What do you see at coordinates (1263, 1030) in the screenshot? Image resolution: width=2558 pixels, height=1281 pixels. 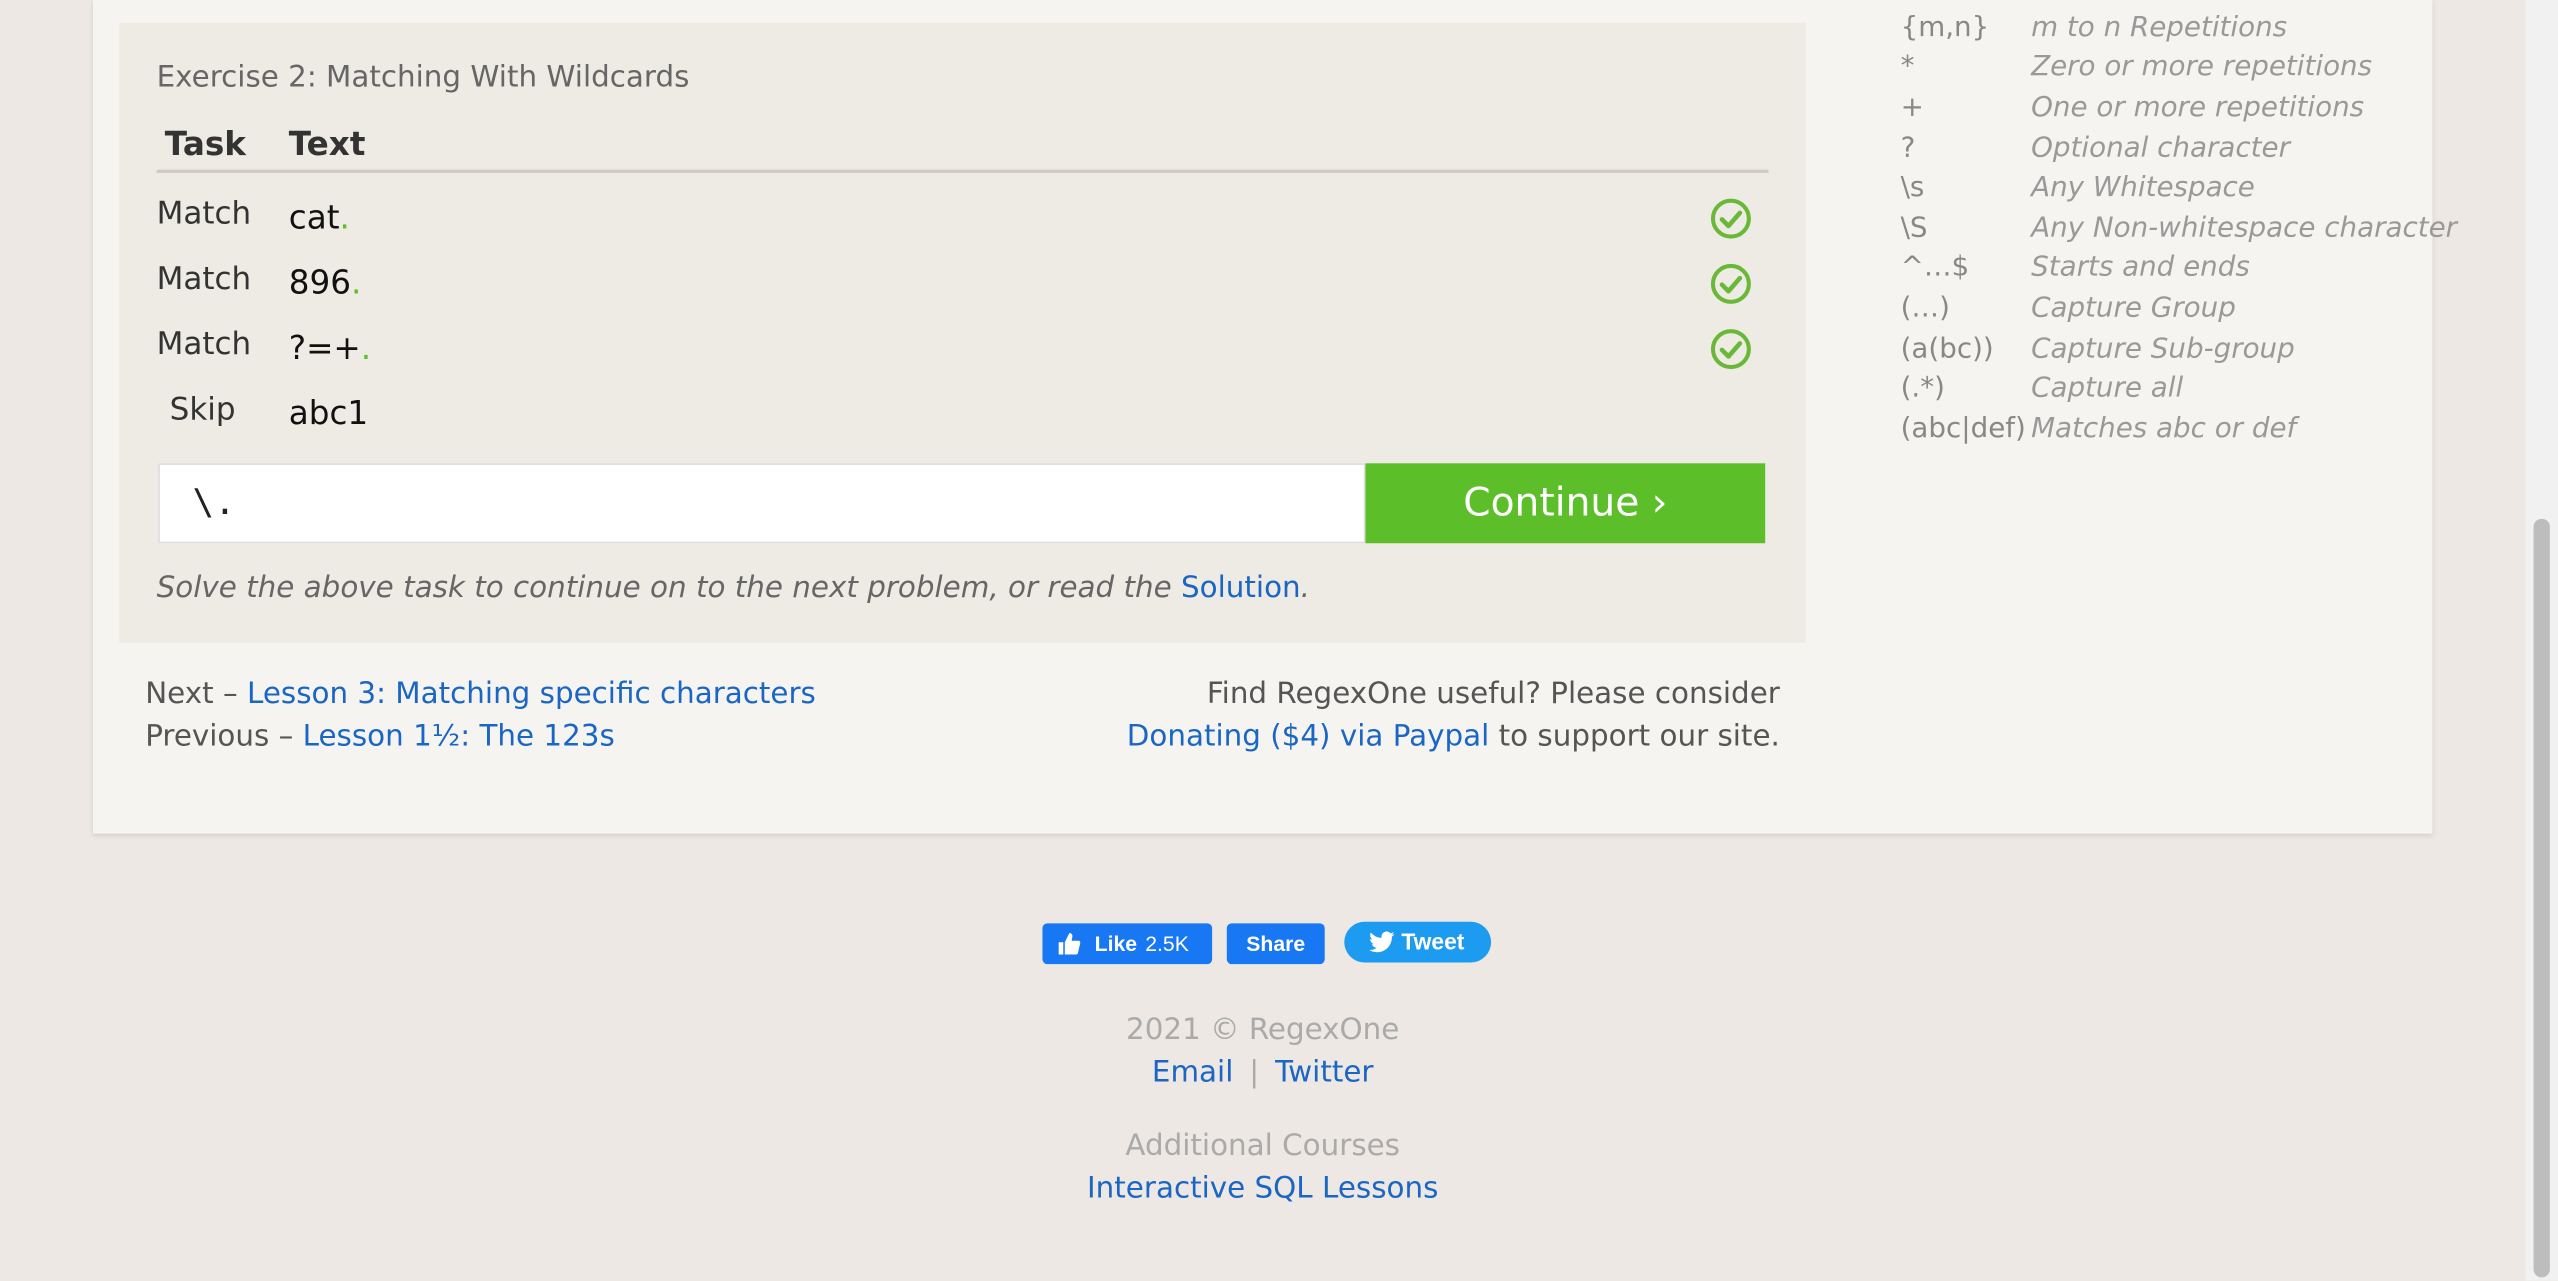 I see `copyright: 2021 © RegexOne` at bounding box center [1263, 1030].